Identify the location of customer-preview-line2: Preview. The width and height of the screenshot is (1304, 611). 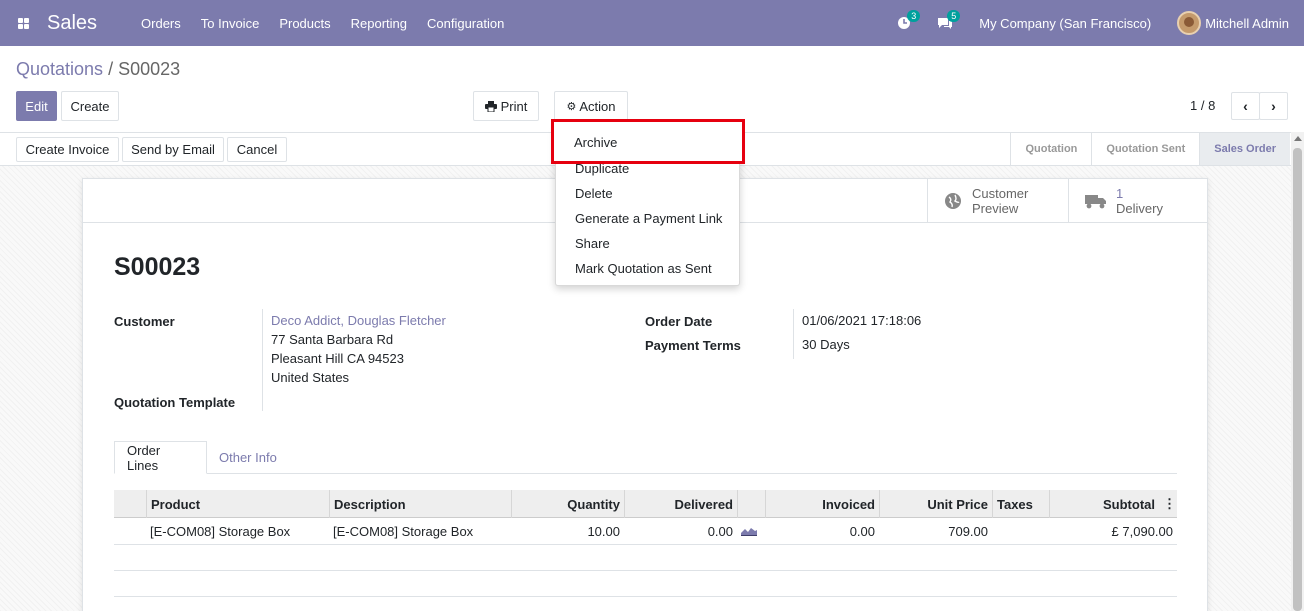
(995, 208).